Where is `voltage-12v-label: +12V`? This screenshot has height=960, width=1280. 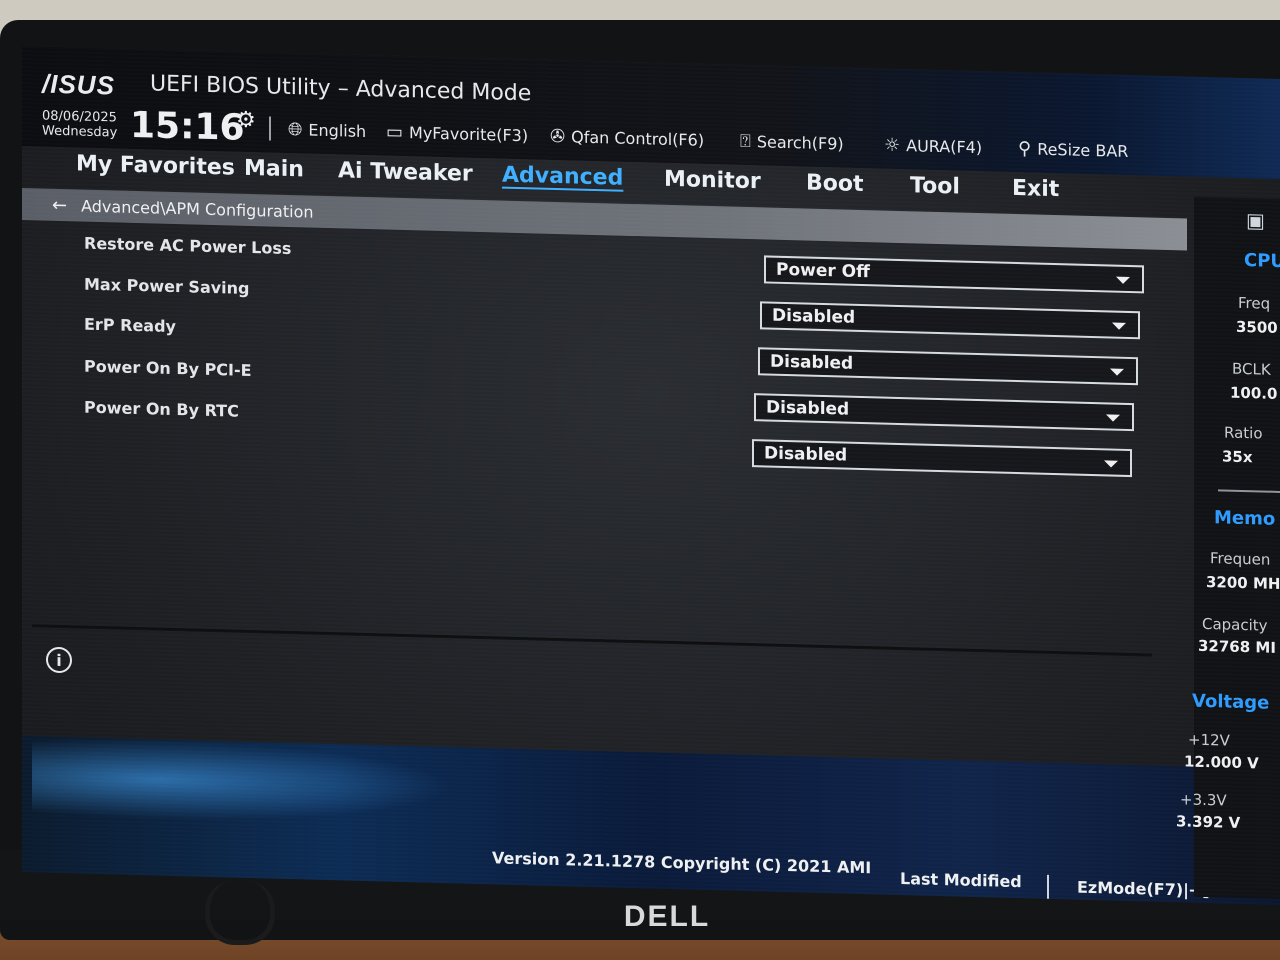
voltage-12v-label: +12V is located at coordinates (1209, 740).